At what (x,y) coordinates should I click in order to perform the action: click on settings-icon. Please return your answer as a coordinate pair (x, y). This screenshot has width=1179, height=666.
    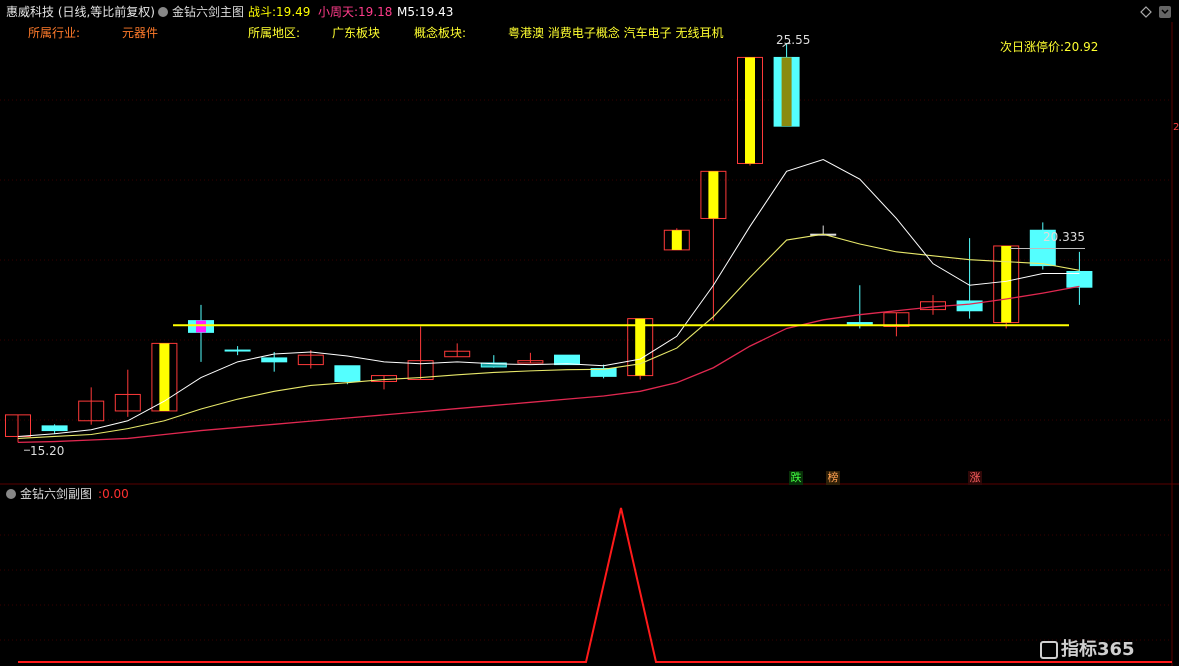
    Looking at the image, I should click on (11, 494).